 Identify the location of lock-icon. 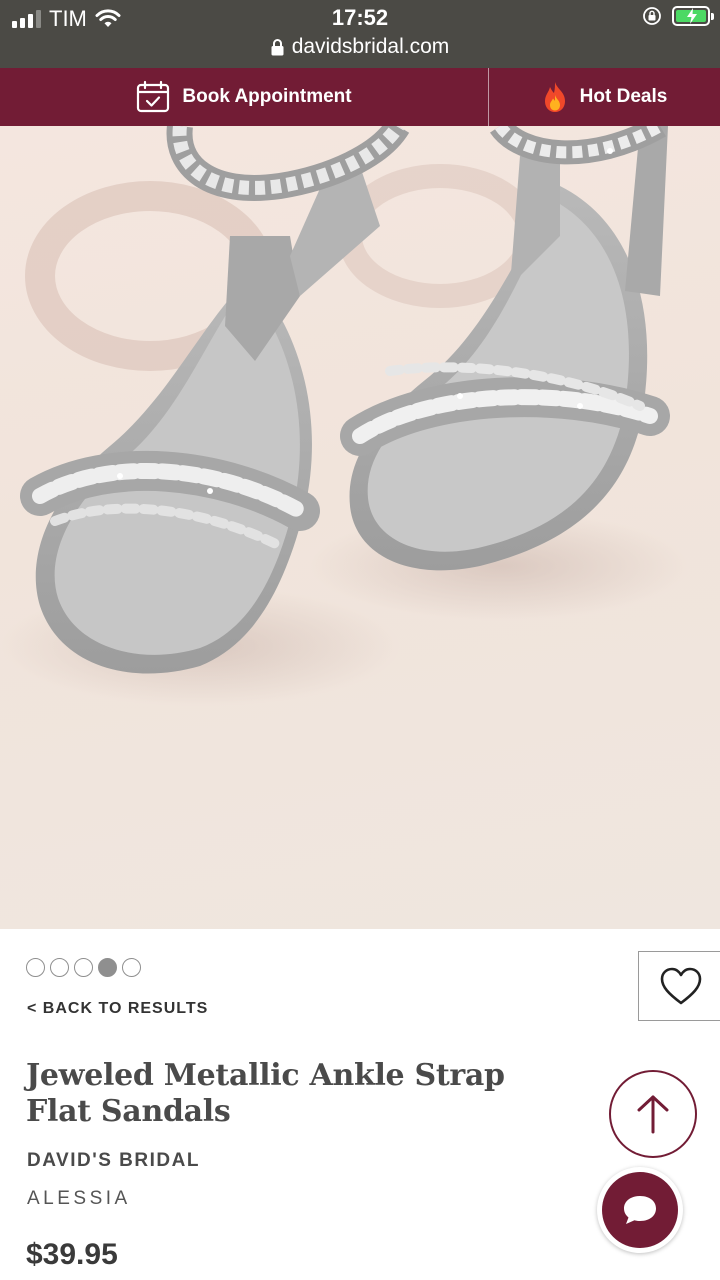
(277, 46).